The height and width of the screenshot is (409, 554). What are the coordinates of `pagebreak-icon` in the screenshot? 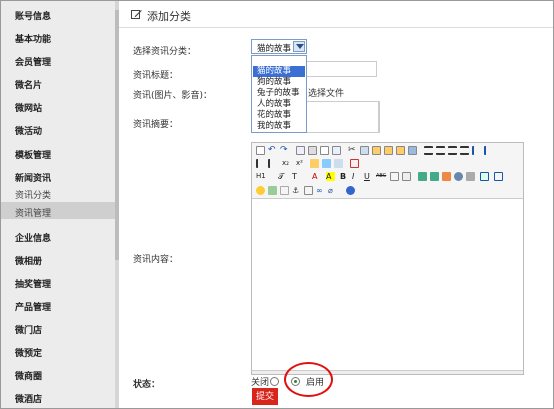 It's located at (284, 190).